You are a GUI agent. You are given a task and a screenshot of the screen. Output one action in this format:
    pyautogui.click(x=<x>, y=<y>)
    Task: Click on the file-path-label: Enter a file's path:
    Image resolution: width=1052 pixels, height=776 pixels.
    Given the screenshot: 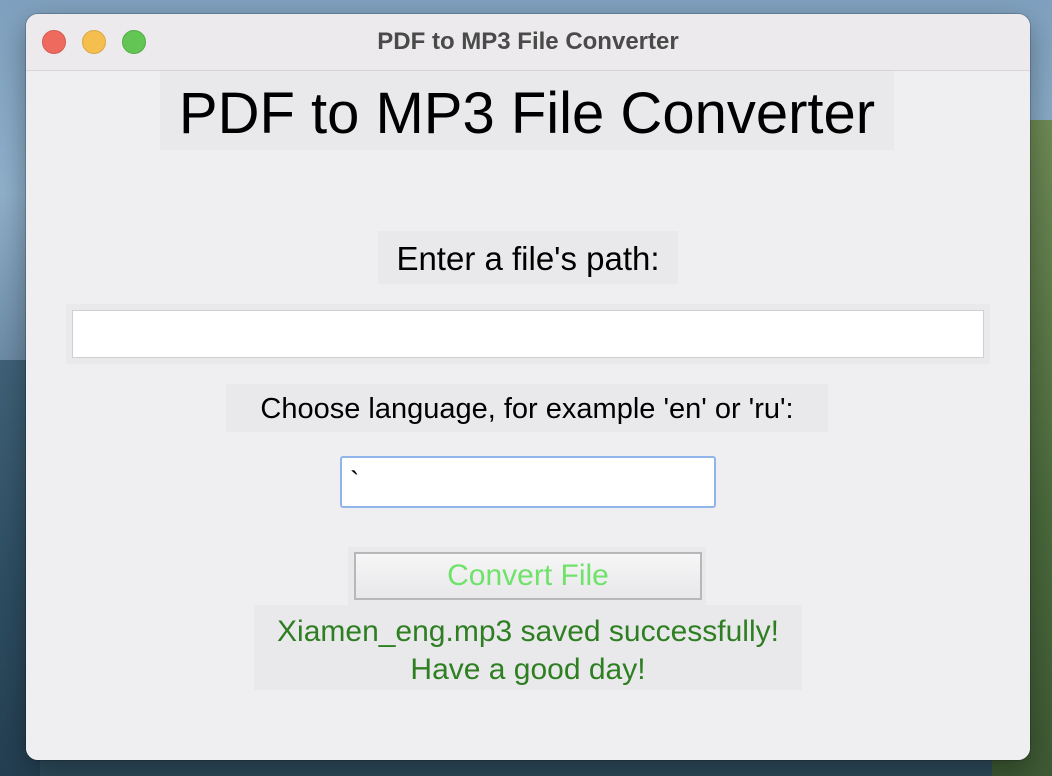 What is the action you would take?
    pyautogui.click(x=528, y=257)
    